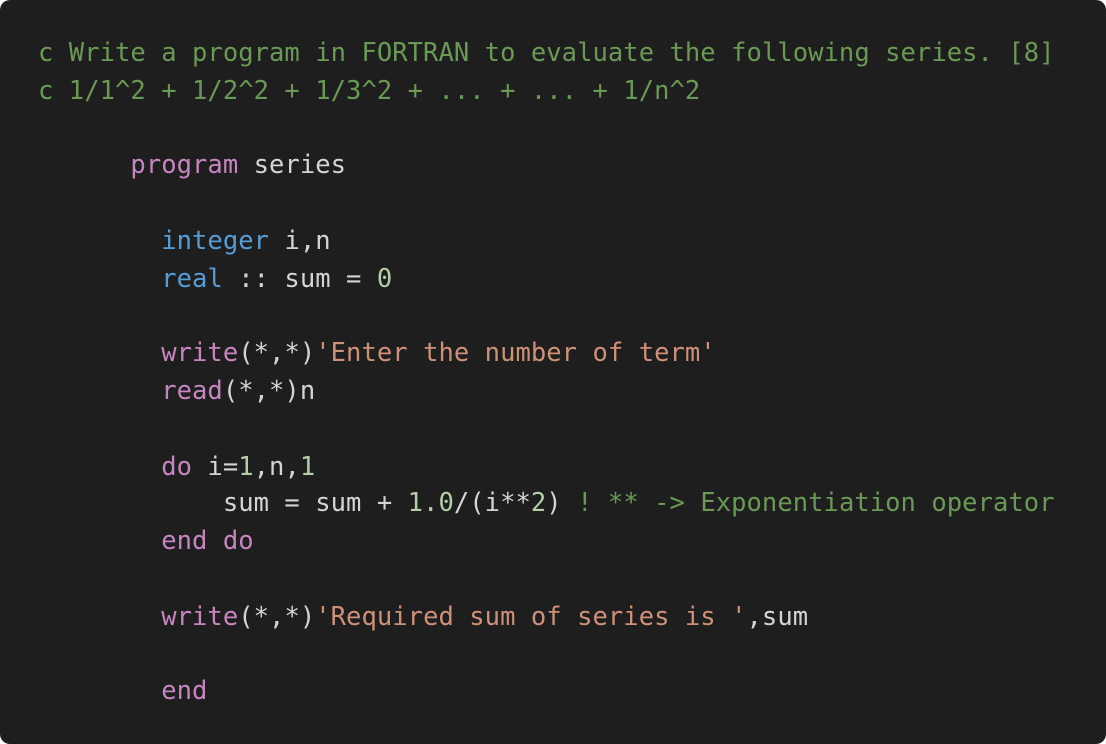 The height and width of the screenshot is (744, 1106). What do you see at coordinates (215, 467) in the screenshot?
I see `code-token-ident: i=` at bounding box center [215, 467].